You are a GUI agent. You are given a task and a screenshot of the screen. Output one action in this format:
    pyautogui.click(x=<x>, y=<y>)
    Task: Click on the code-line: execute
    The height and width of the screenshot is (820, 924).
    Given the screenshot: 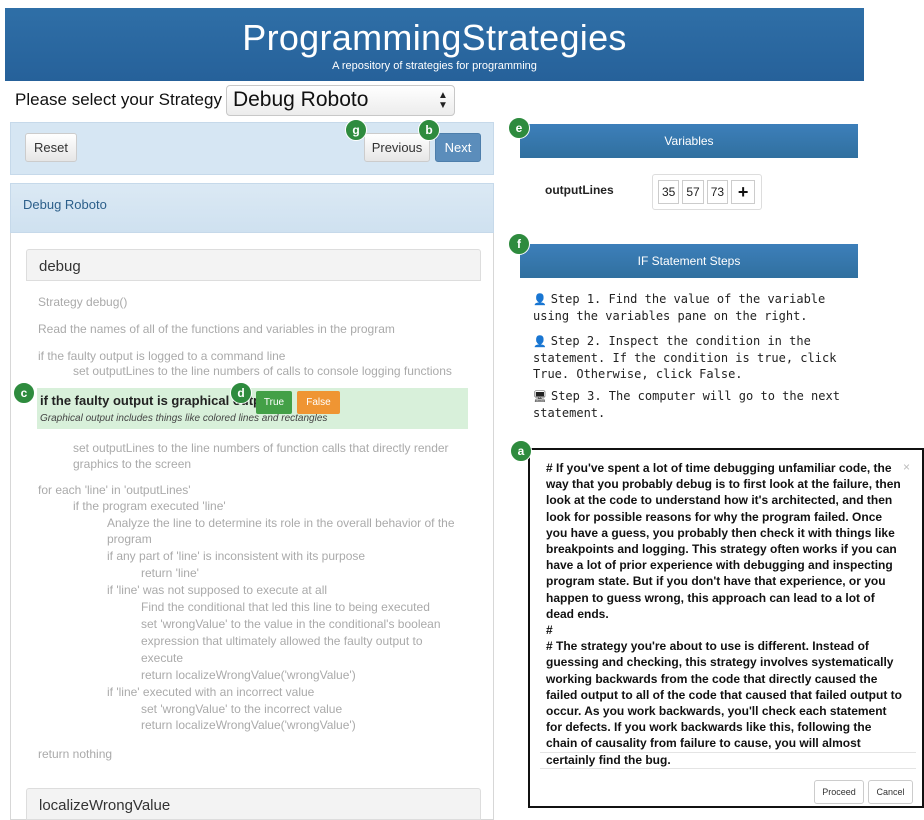 What is the action you would take?
    pyautogui.click(x=162, y=658)
    